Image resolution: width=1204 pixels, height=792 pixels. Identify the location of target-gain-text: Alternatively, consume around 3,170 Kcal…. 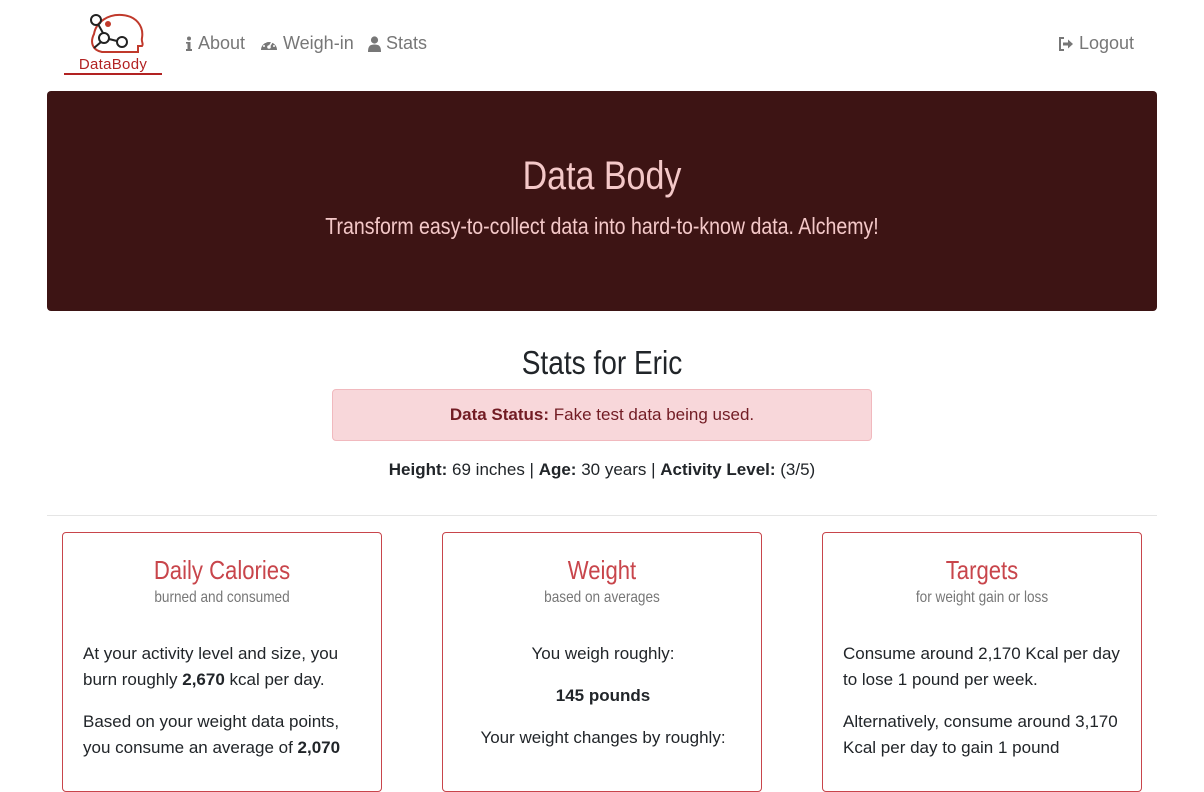
(980, 734).